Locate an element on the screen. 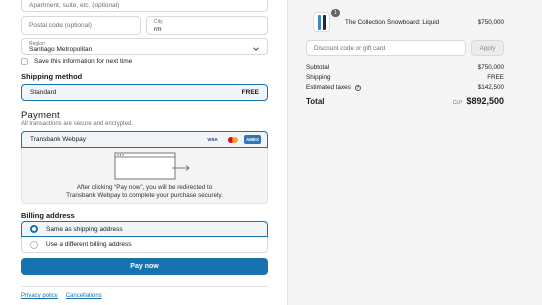 The width and height of the screenshot is (542, 305). shipping-row: Shipping FREE is located at coordinates (405, 77).